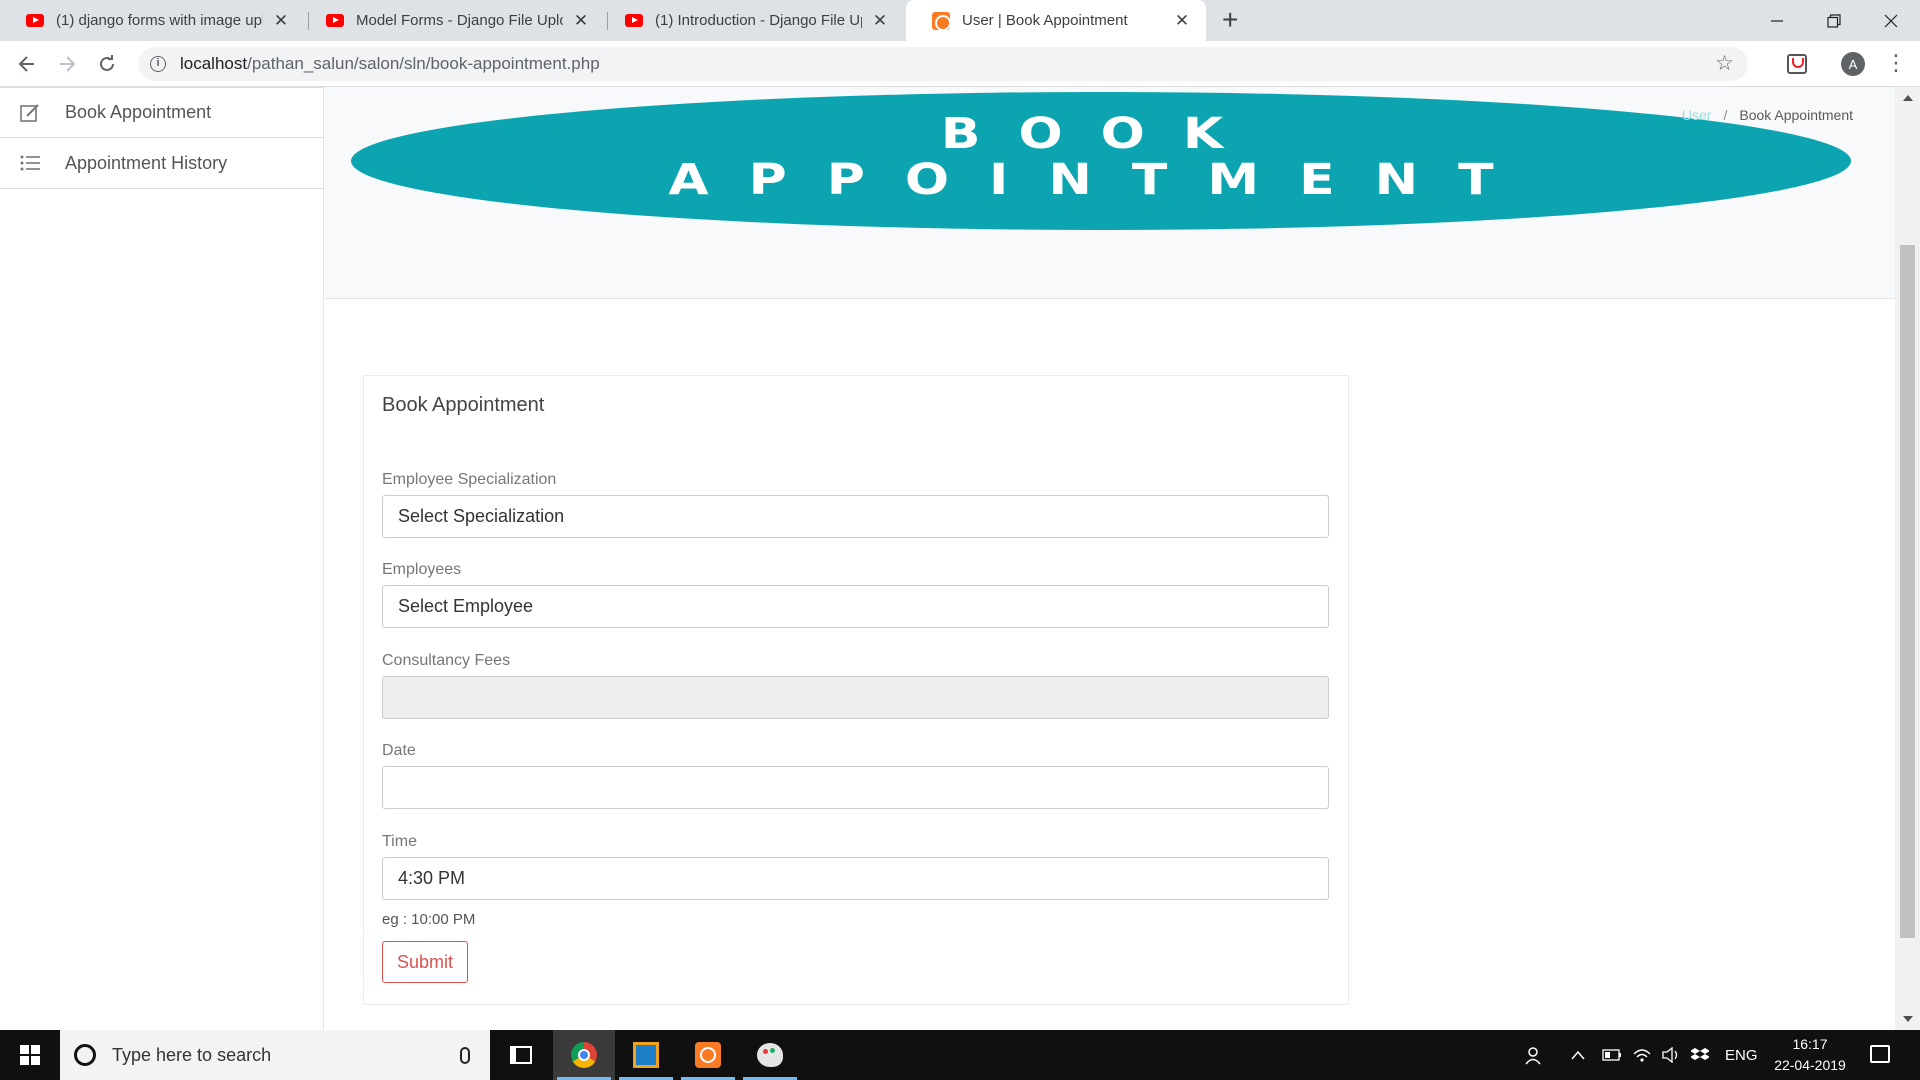 This screenshot has width=1920, height=1080. I want to click on info-icon: i, so click(158, 64).